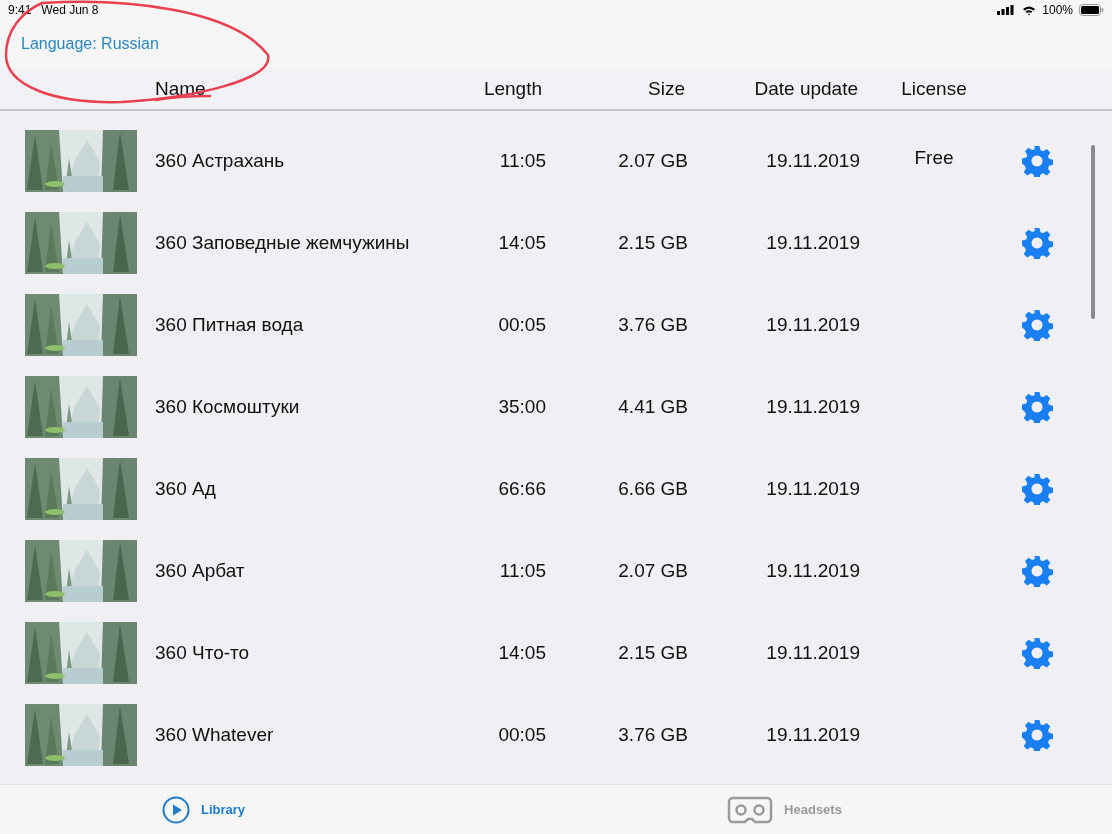 The width and height of the screenshot is (1112, 834). What do you see at coordinates (653, 407) in the screenshot?
I see `video-size: 4.41 GB` at bounding box center [653, 407].